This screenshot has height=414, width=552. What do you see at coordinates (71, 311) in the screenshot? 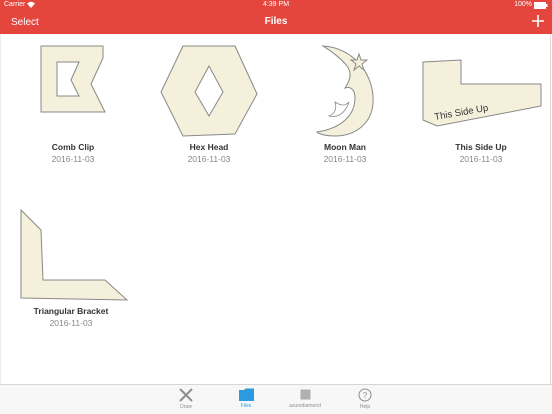
I see `file-name: Triangular Bracket` at bounding box center [71, 311].